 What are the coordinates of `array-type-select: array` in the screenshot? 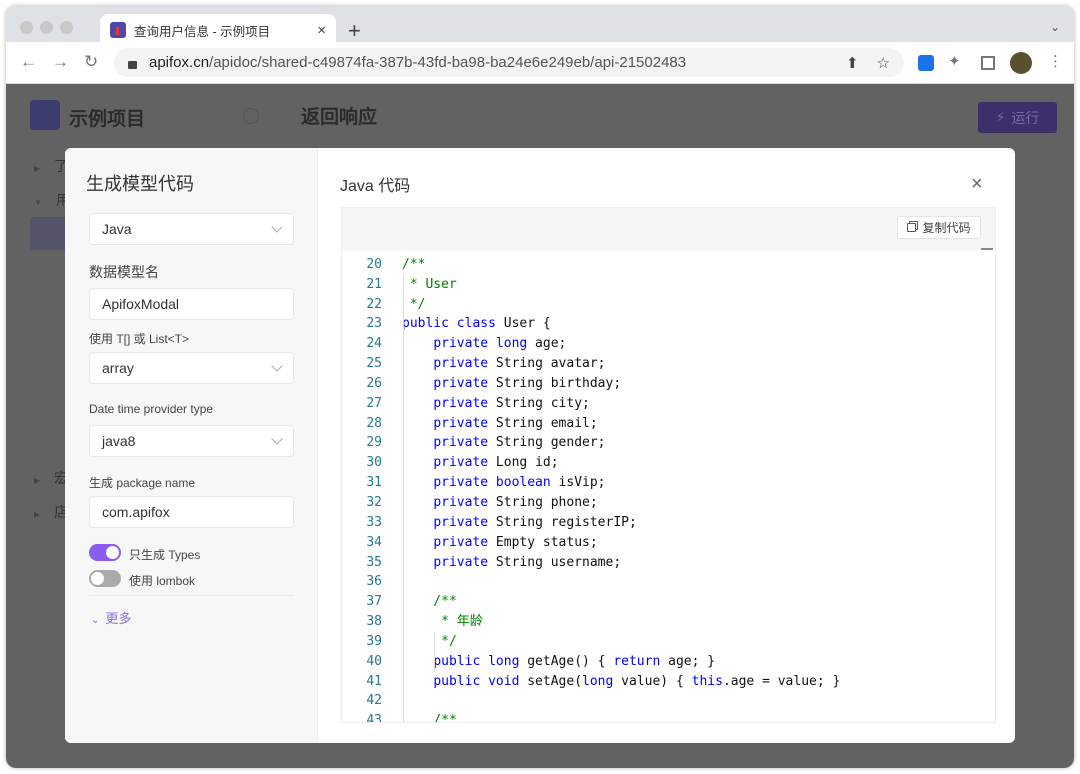 It's located at (191, 368).